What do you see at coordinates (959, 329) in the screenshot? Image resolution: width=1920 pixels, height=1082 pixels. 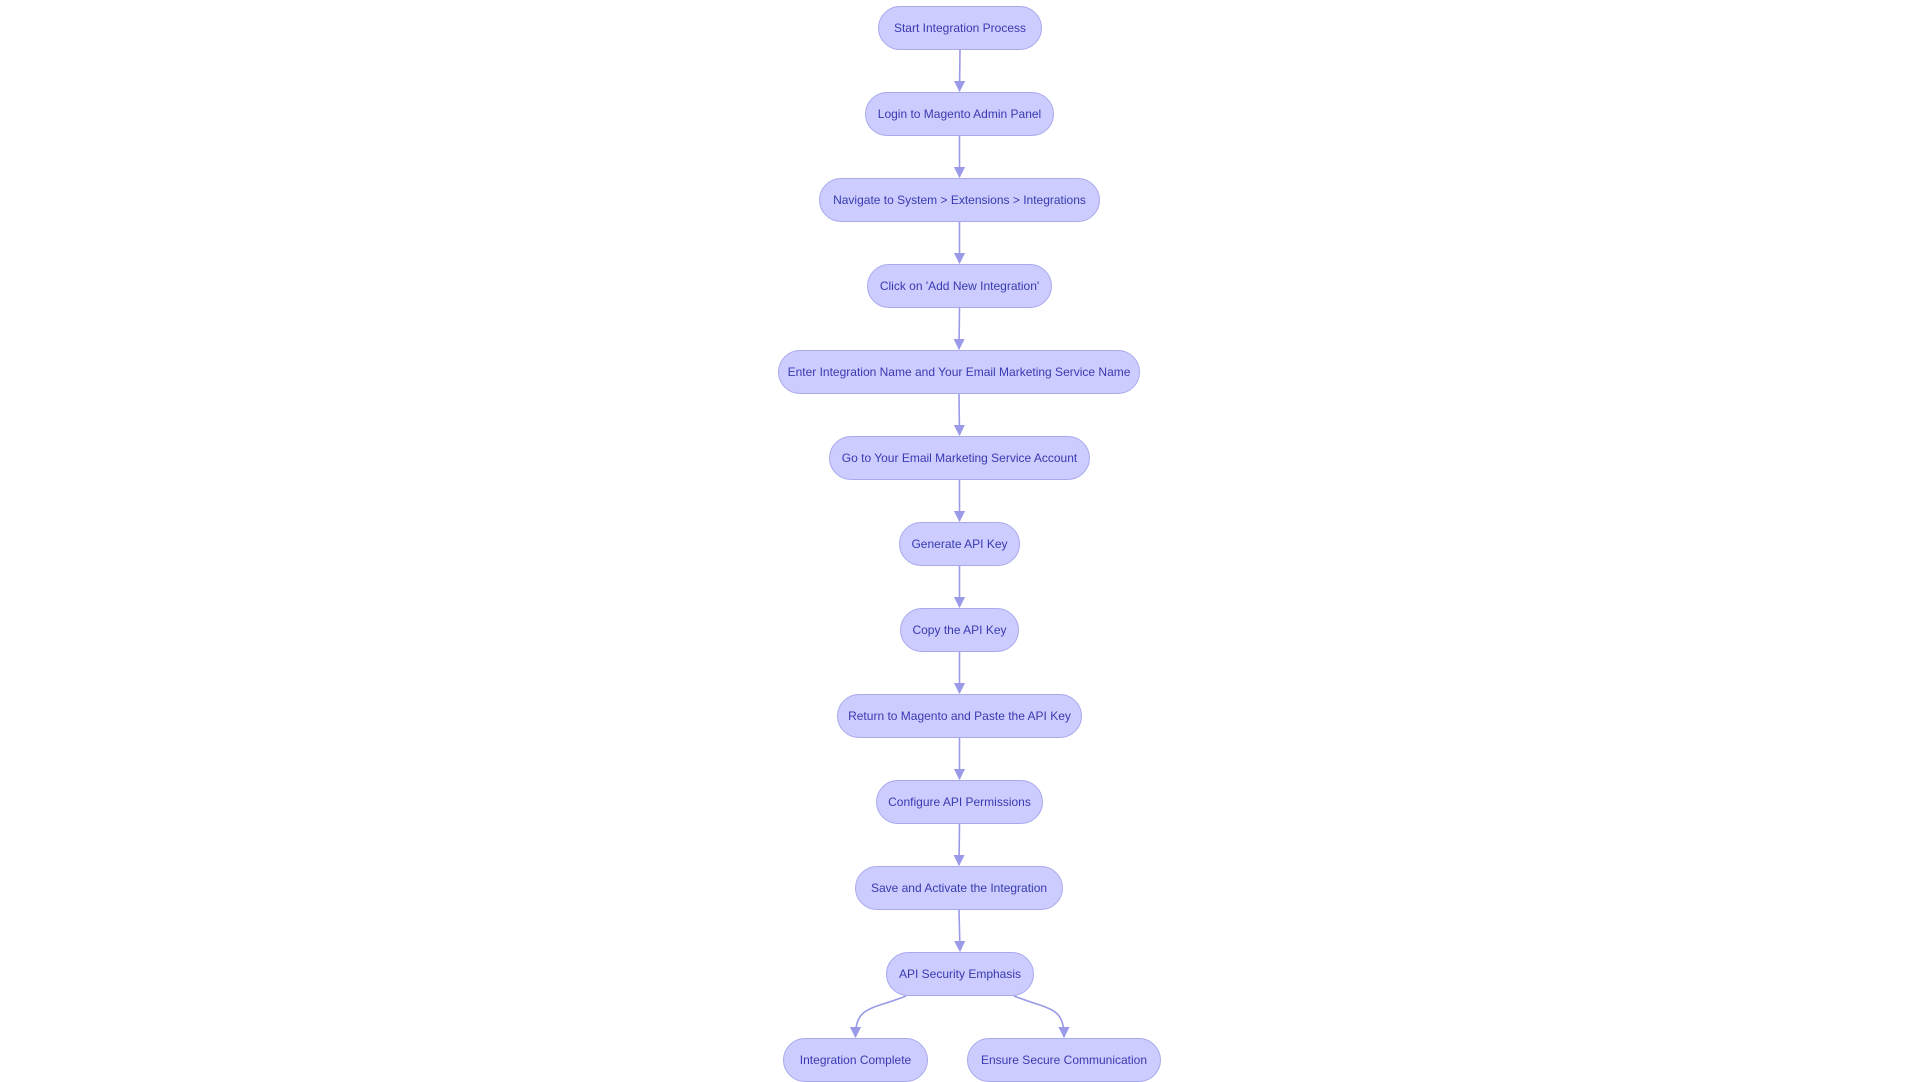 I see `edge-add-to-enter` at bounding box center [959, 329].